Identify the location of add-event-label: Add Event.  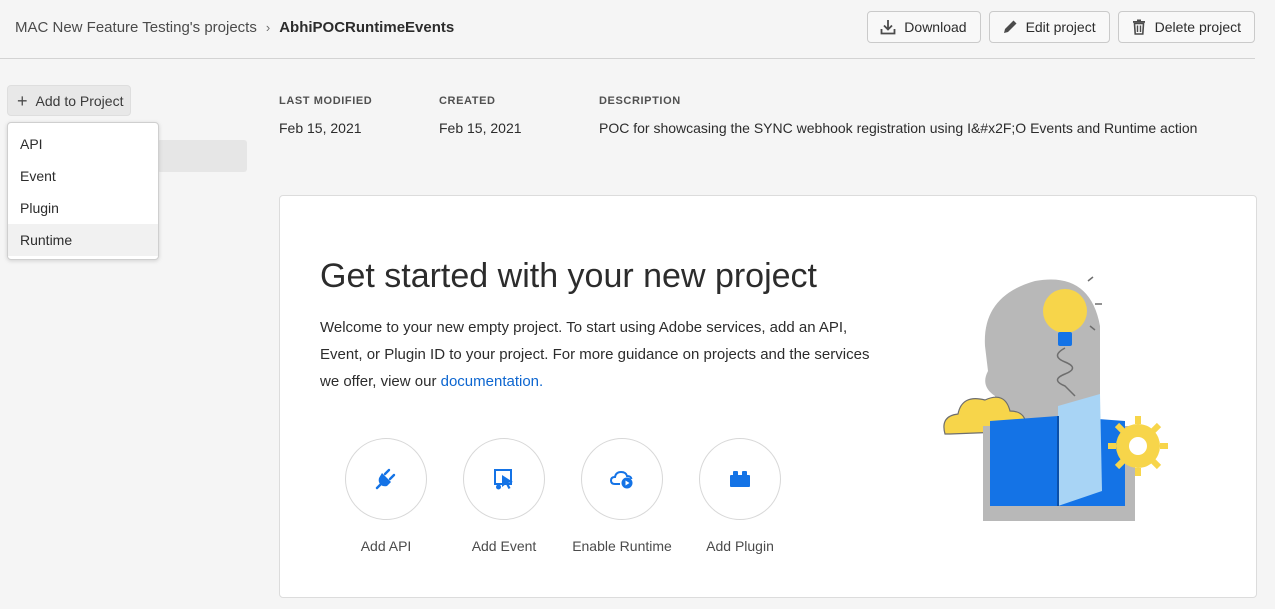
(504, 546).